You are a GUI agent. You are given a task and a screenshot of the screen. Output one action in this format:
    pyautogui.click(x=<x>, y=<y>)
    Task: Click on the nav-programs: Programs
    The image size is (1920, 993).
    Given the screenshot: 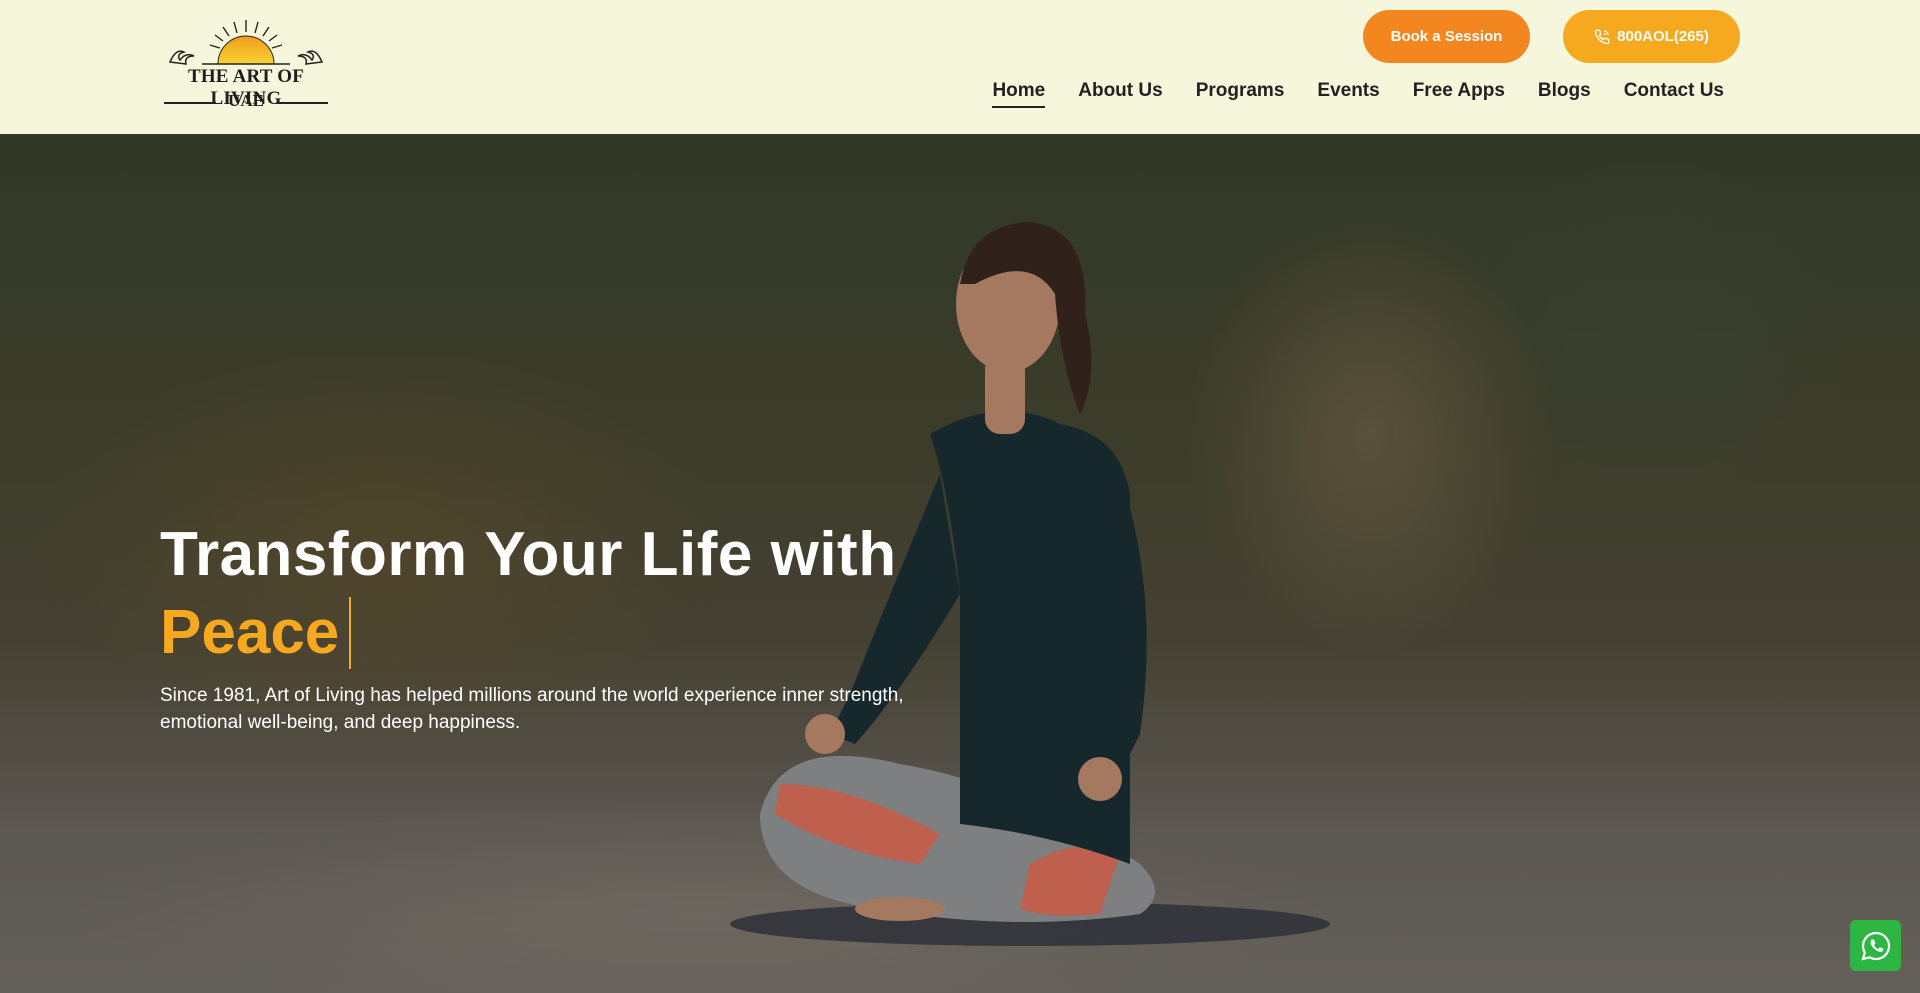 What is the action you would take?
    pyautogui.click(x=1240, y=94)
    